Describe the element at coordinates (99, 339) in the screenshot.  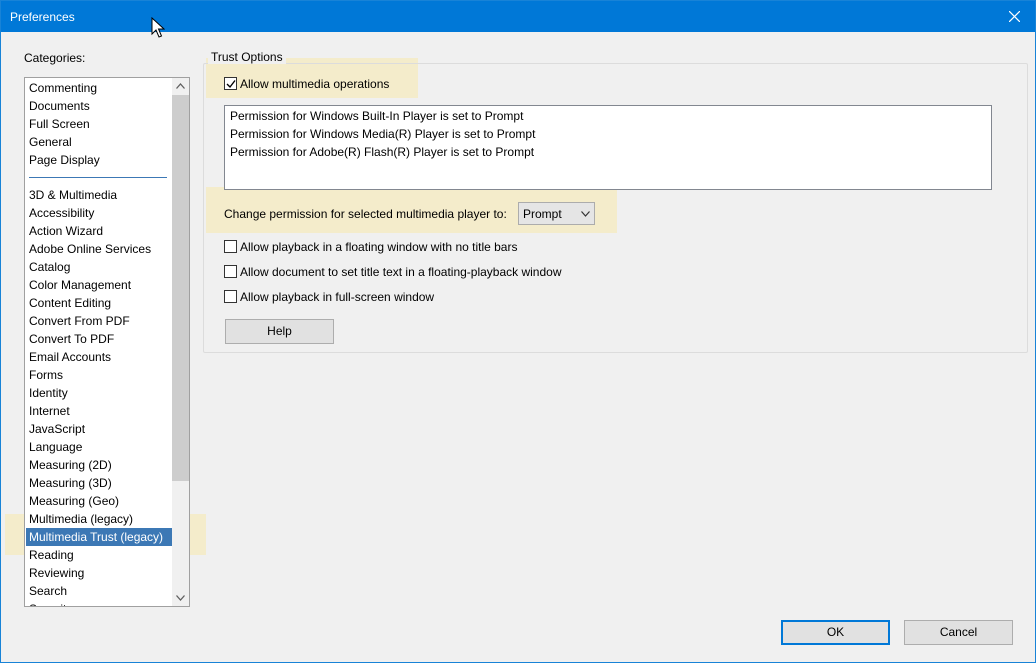
I see `category-item: Convert To PDF` at that location.